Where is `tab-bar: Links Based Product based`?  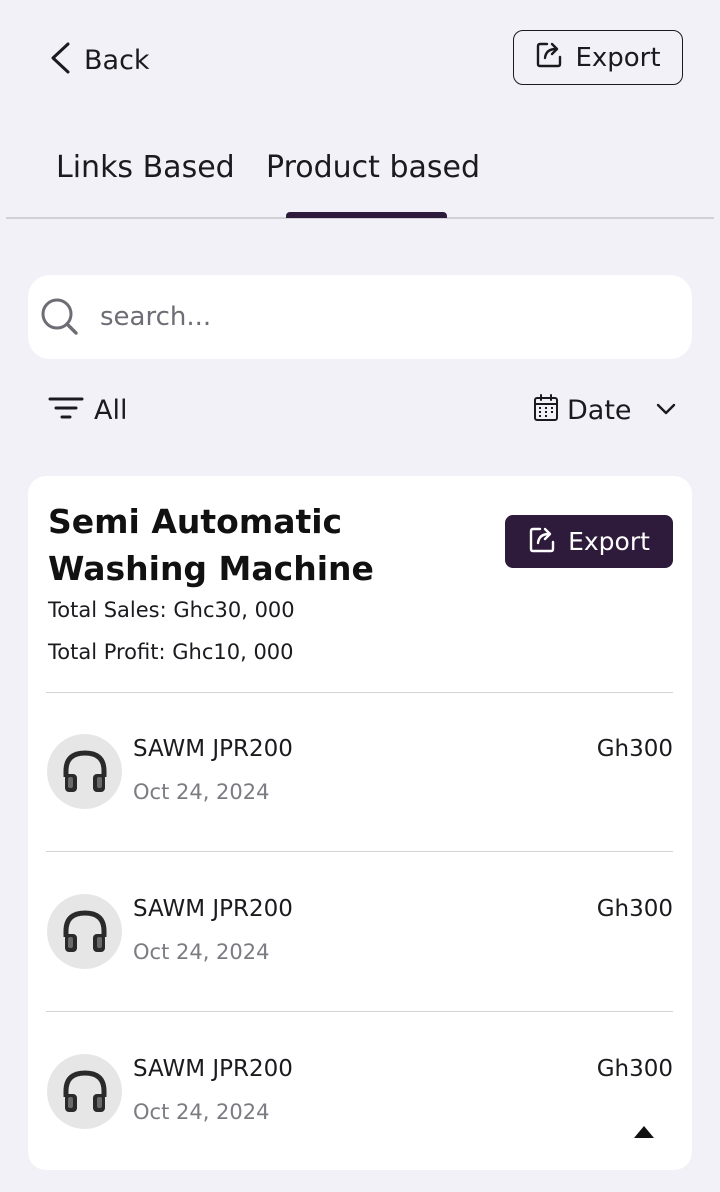
tab-bar: Links Based Product based is located at coordinates (360, 179).